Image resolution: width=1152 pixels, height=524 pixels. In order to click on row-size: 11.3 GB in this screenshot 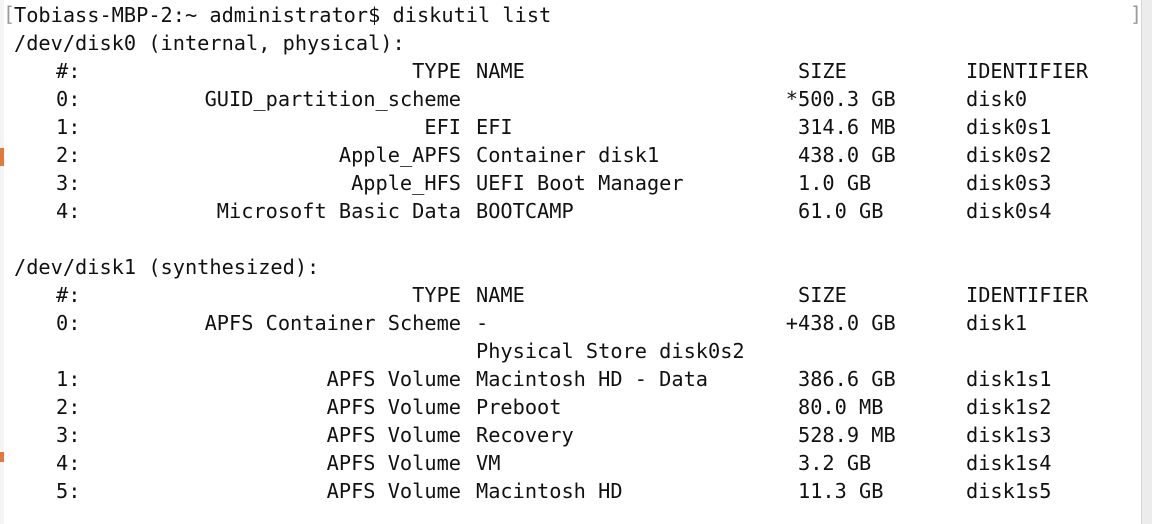, I will do `click(840, 491)`.